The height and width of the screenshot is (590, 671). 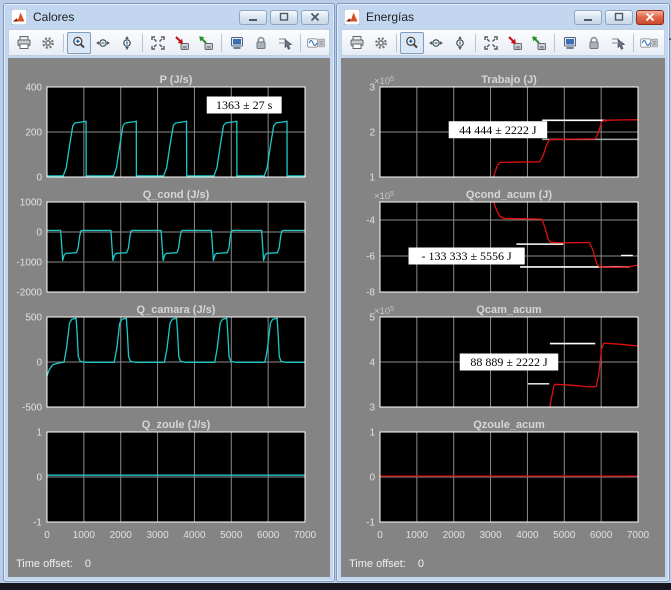 I want to click on print-icon, so click(x=357, y=42).